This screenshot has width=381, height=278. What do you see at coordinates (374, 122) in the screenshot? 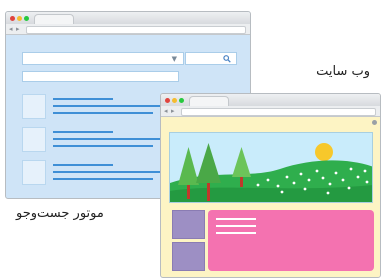
I see `page-close-icon` at bounding box center [374, 122].